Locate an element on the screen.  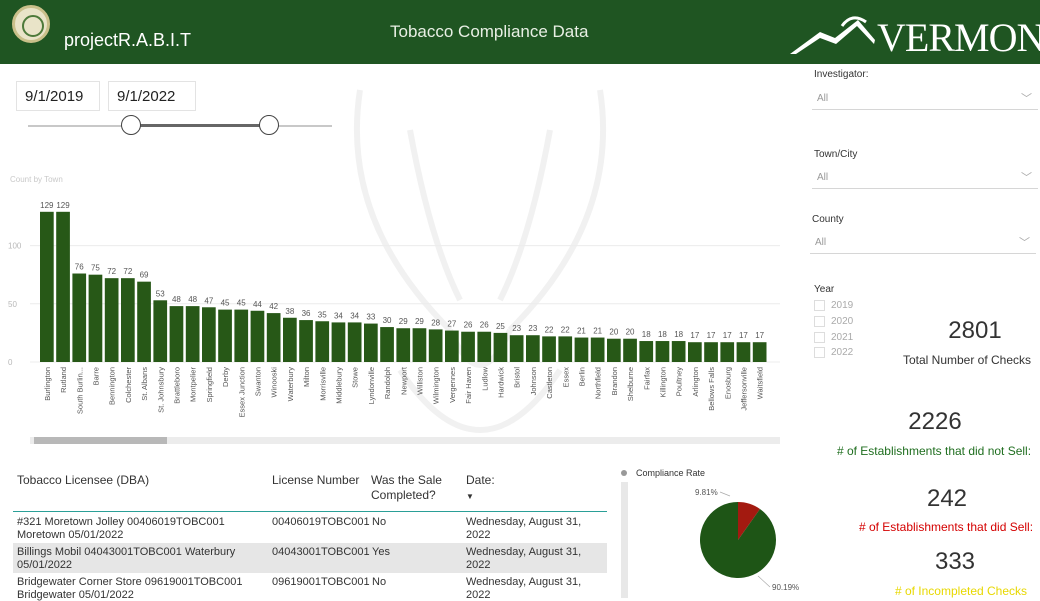
compliance-rate-pie: 9.81% 90.19% is located at coordinates (750, 540).